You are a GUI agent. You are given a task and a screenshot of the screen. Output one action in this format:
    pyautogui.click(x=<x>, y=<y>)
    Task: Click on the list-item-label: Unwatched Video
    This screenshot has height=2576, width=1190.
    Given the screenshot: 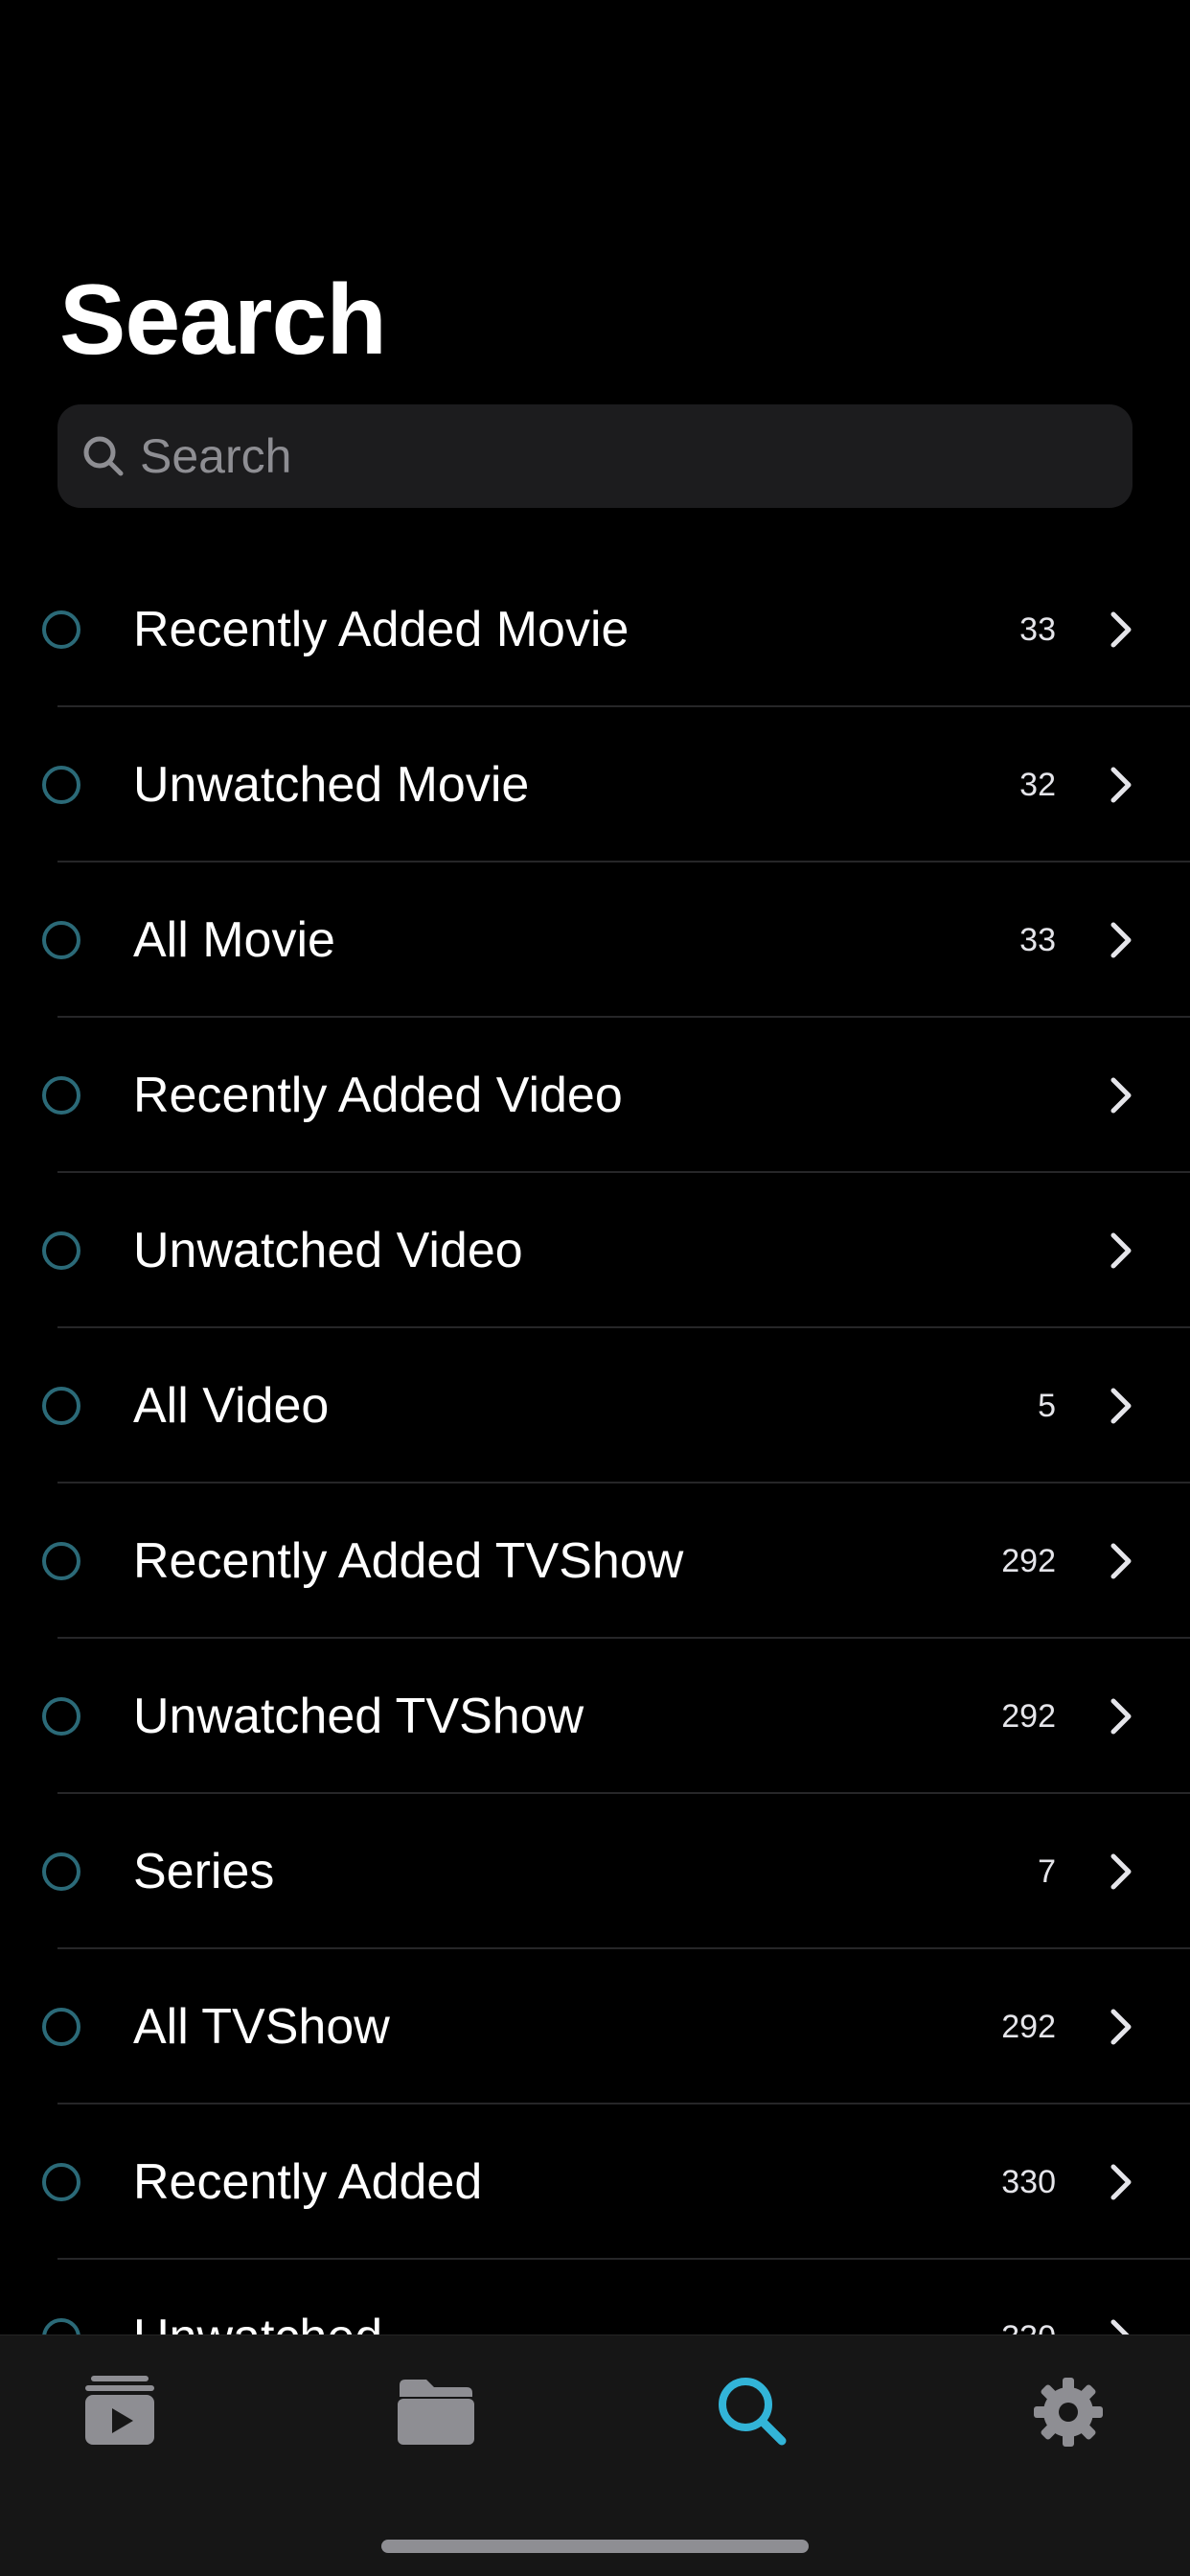 What is the action you would take?
    pyautogui.click(x=328, y=1250)
    